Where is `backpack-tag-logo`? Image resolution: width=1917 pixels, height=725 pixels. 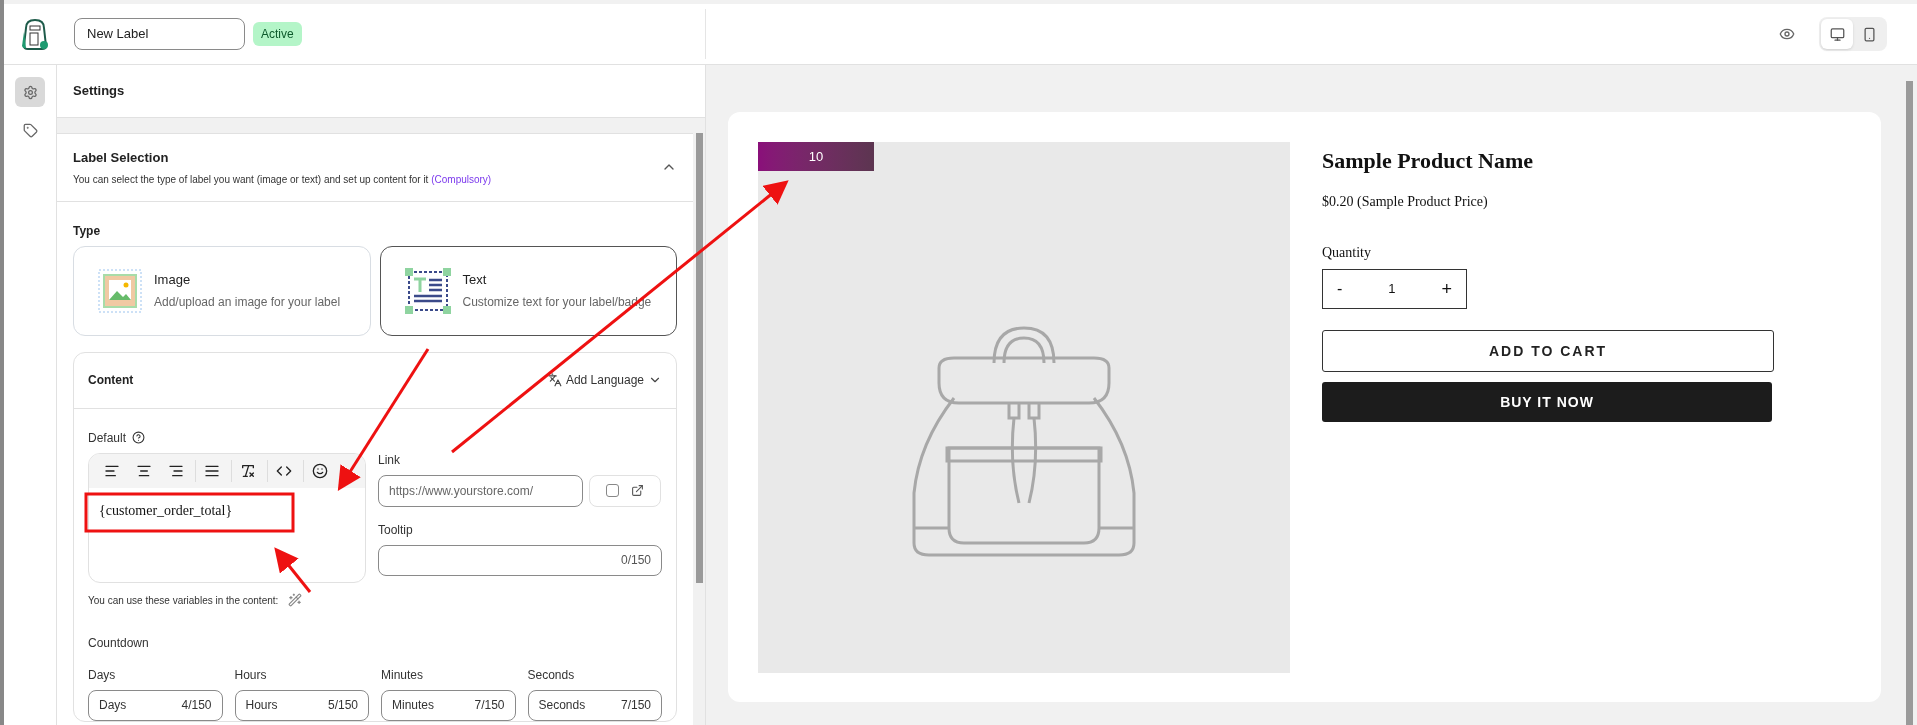 backpack-tag-logo is located at coordinates (35, 34).